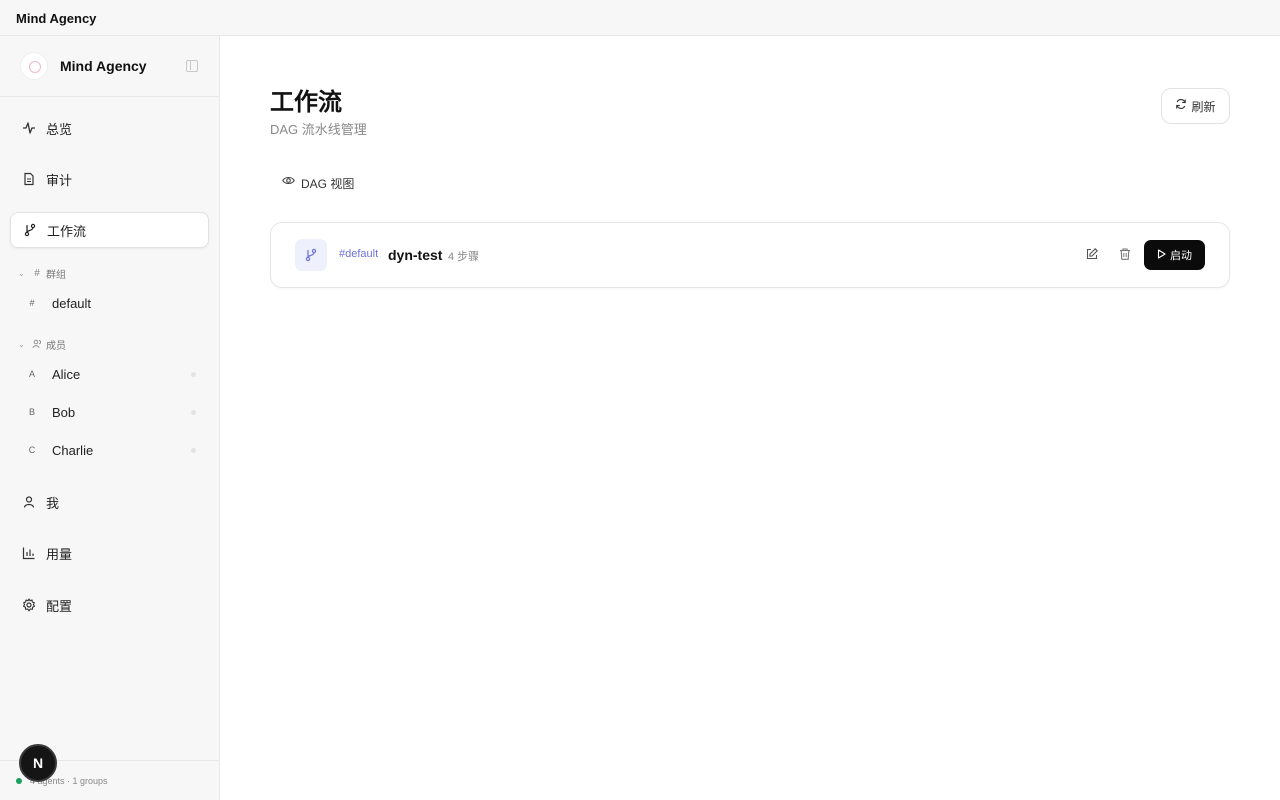  Describe the element at coordinates (750, 255) in the screenshot. I see `workflow-card: #default dyn-test 4 步骤 启动` at that location.